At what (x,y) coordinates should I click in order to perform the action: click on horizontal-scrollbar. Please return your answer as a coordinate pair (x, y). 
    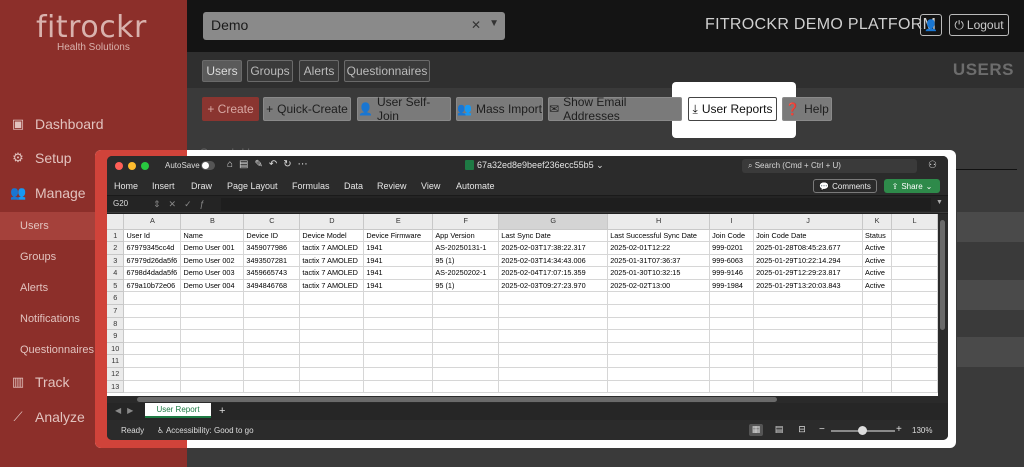
    Looking at the image, I should click on (527, 399).